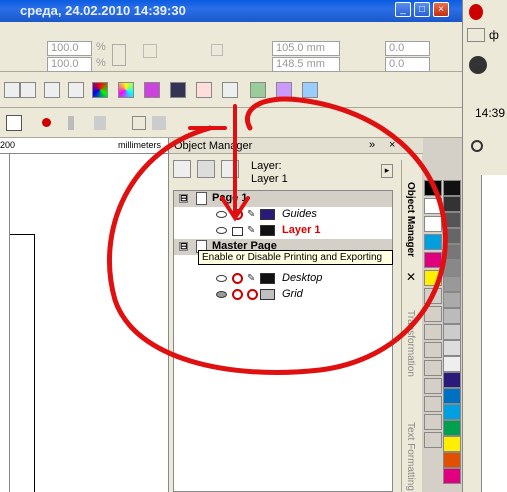 This screenshot has height=492, width=507. Describe the element at coordinates (410, 343) in the screenshot. I see `tab-transformation: Transformation` at that location.